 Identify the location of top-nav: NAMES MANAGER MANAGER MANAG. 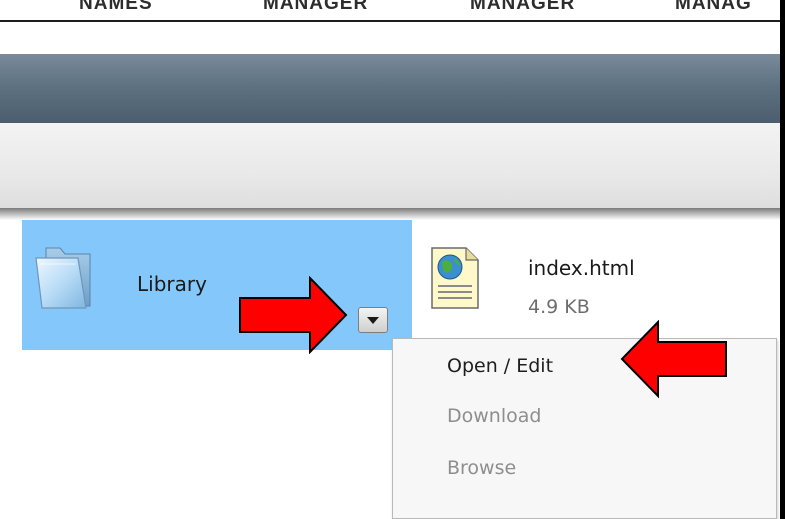
(392, 11).